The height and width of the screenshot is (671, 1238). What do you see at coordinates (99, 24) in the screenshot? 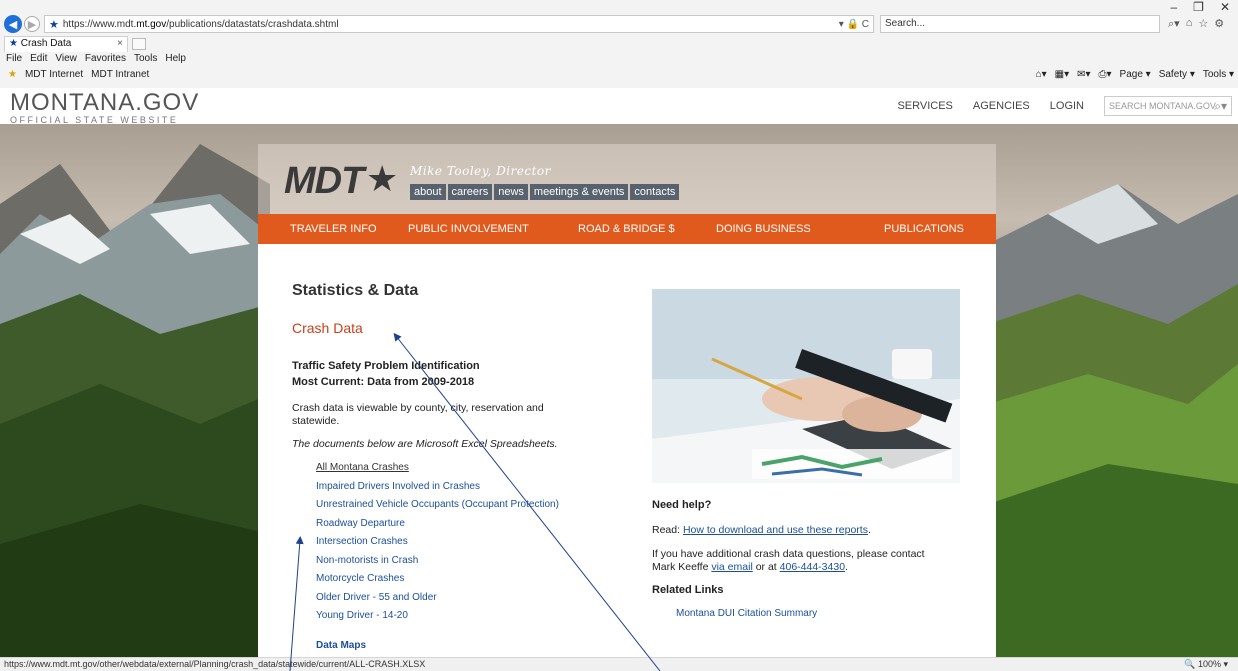
I see `url-prefix: https://www.mdt.` at bounding box center [99, 24].